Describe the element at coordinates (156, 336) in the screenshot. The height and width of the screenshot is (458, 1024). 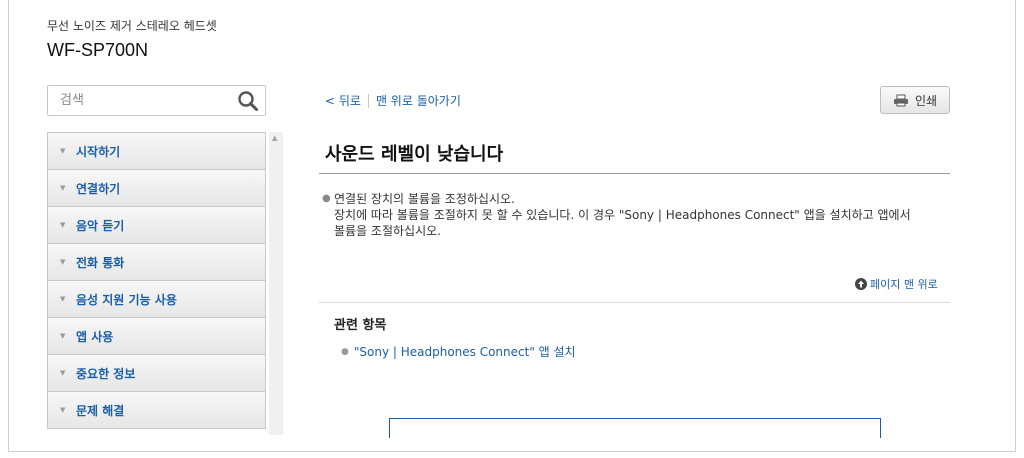
I see `sidebar-item-using-app: ▼ 앱 사용` at that location.